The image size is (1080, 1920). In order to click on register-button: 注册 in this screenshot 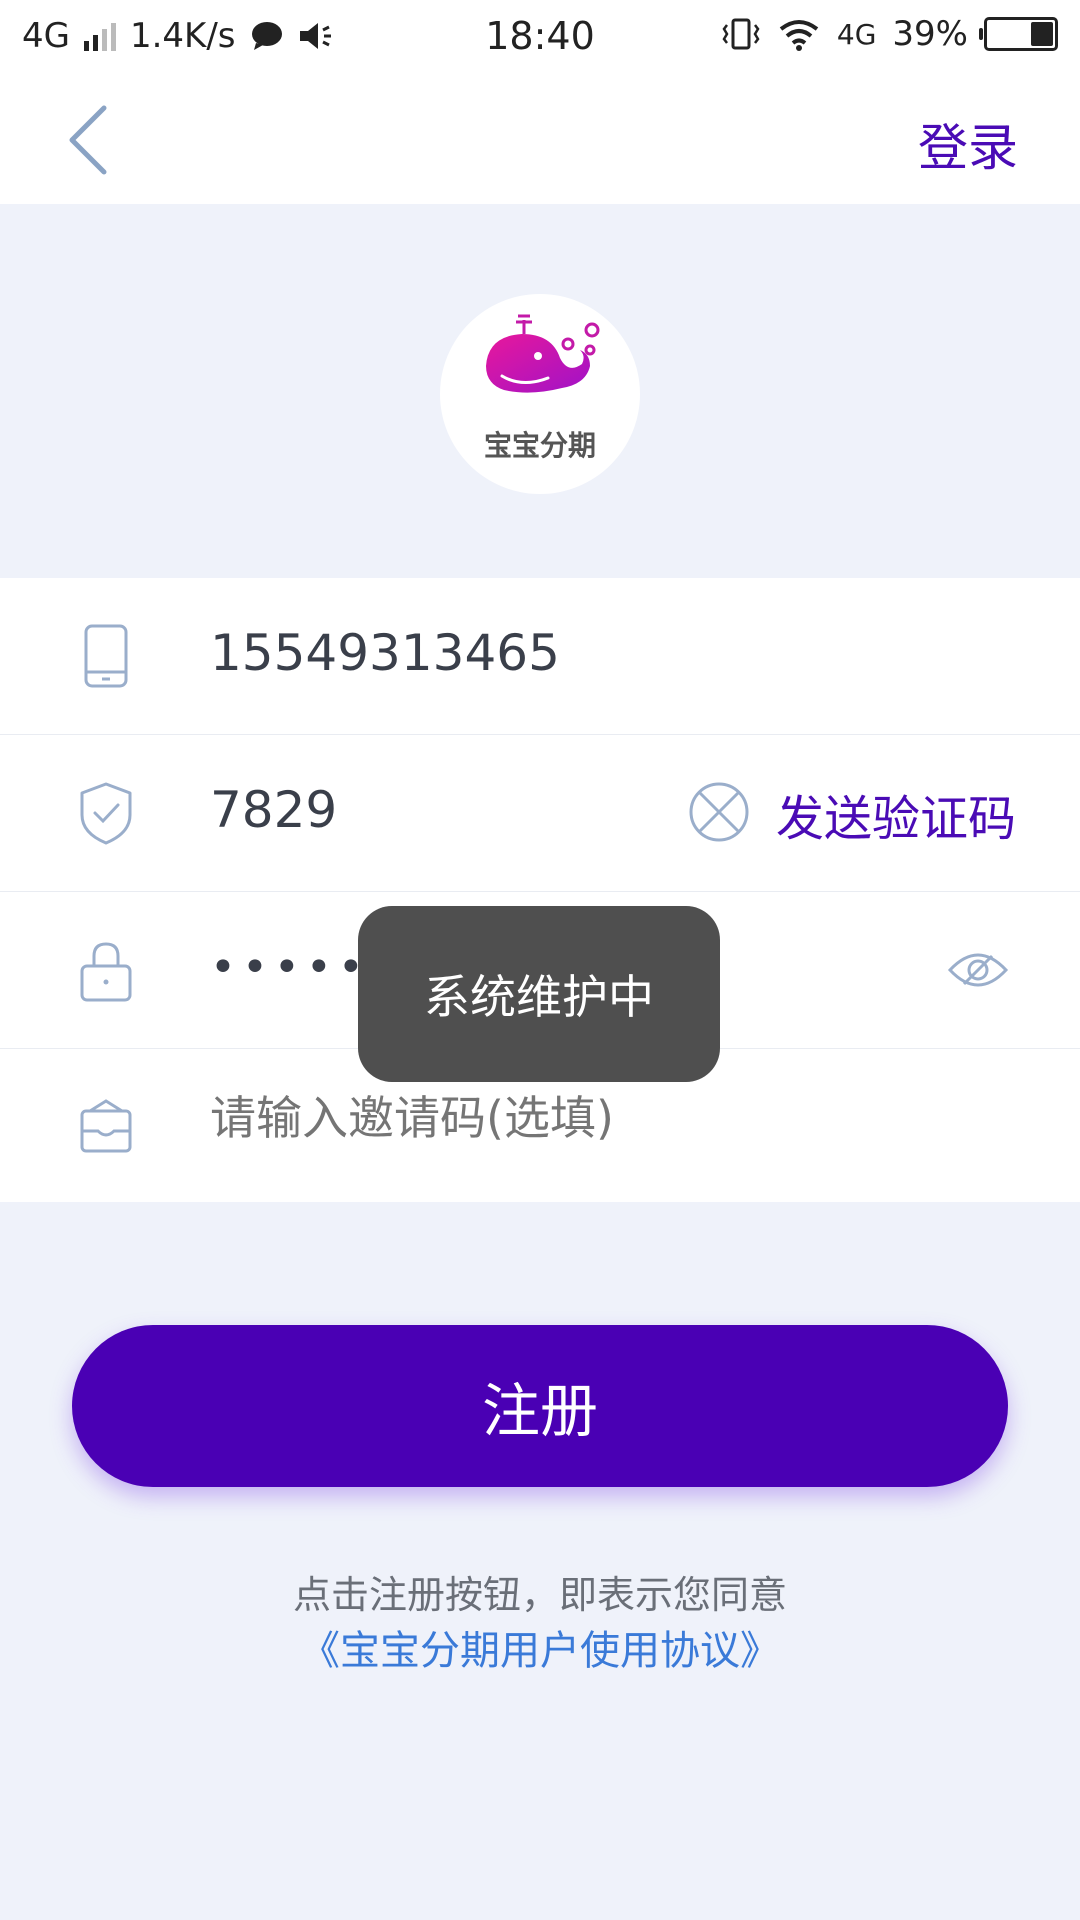, I will do `click(540, 1406)`.